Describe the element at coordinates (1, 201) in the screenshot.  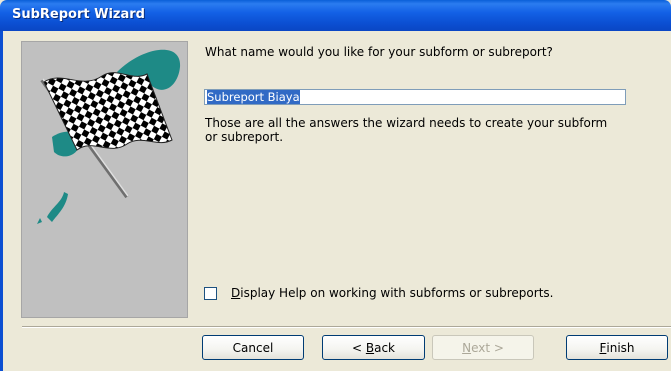
I see `window-frame-left` at that location.